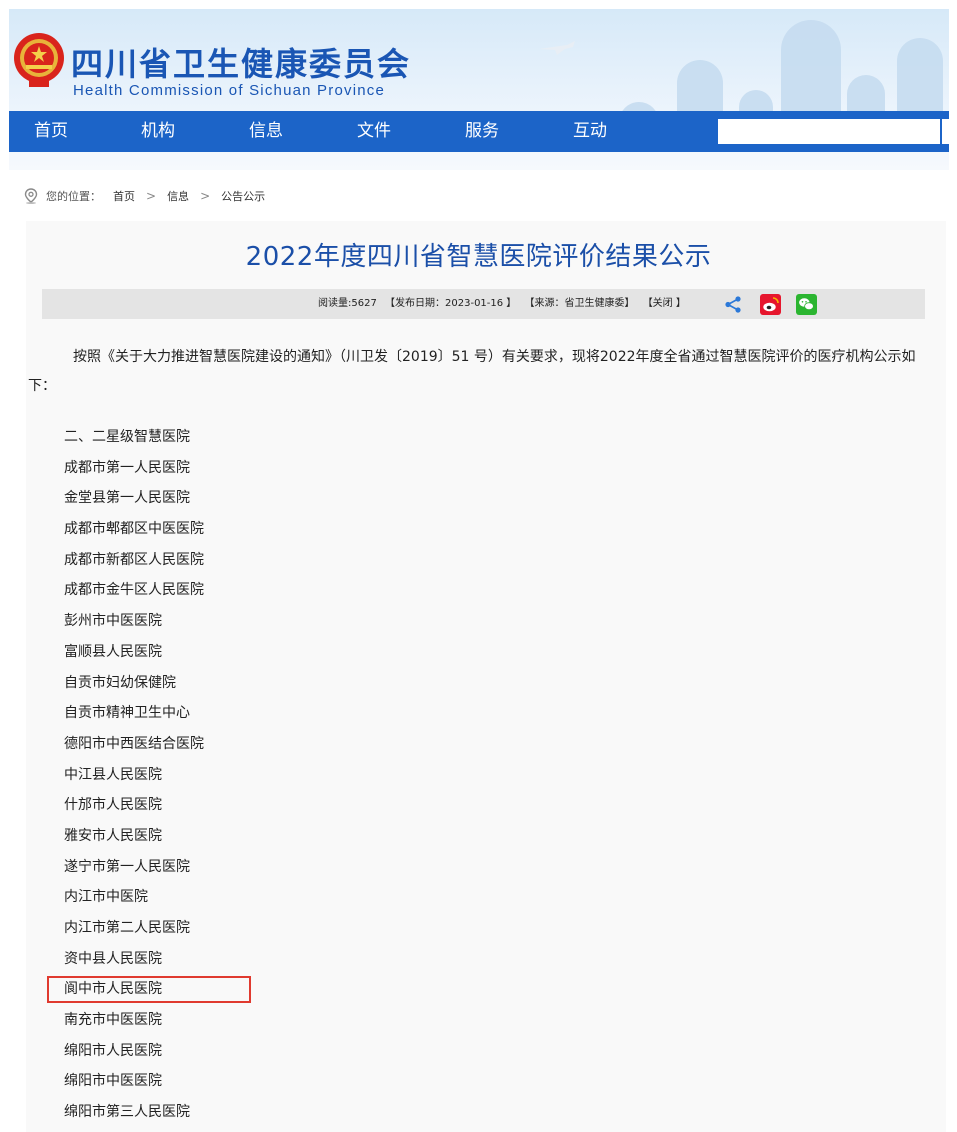  What do you see at coordinates (127, 437) in the screenshot?
I see `list-section-heading: 二、二星级智慧医院` at bounding box center [127, 437].